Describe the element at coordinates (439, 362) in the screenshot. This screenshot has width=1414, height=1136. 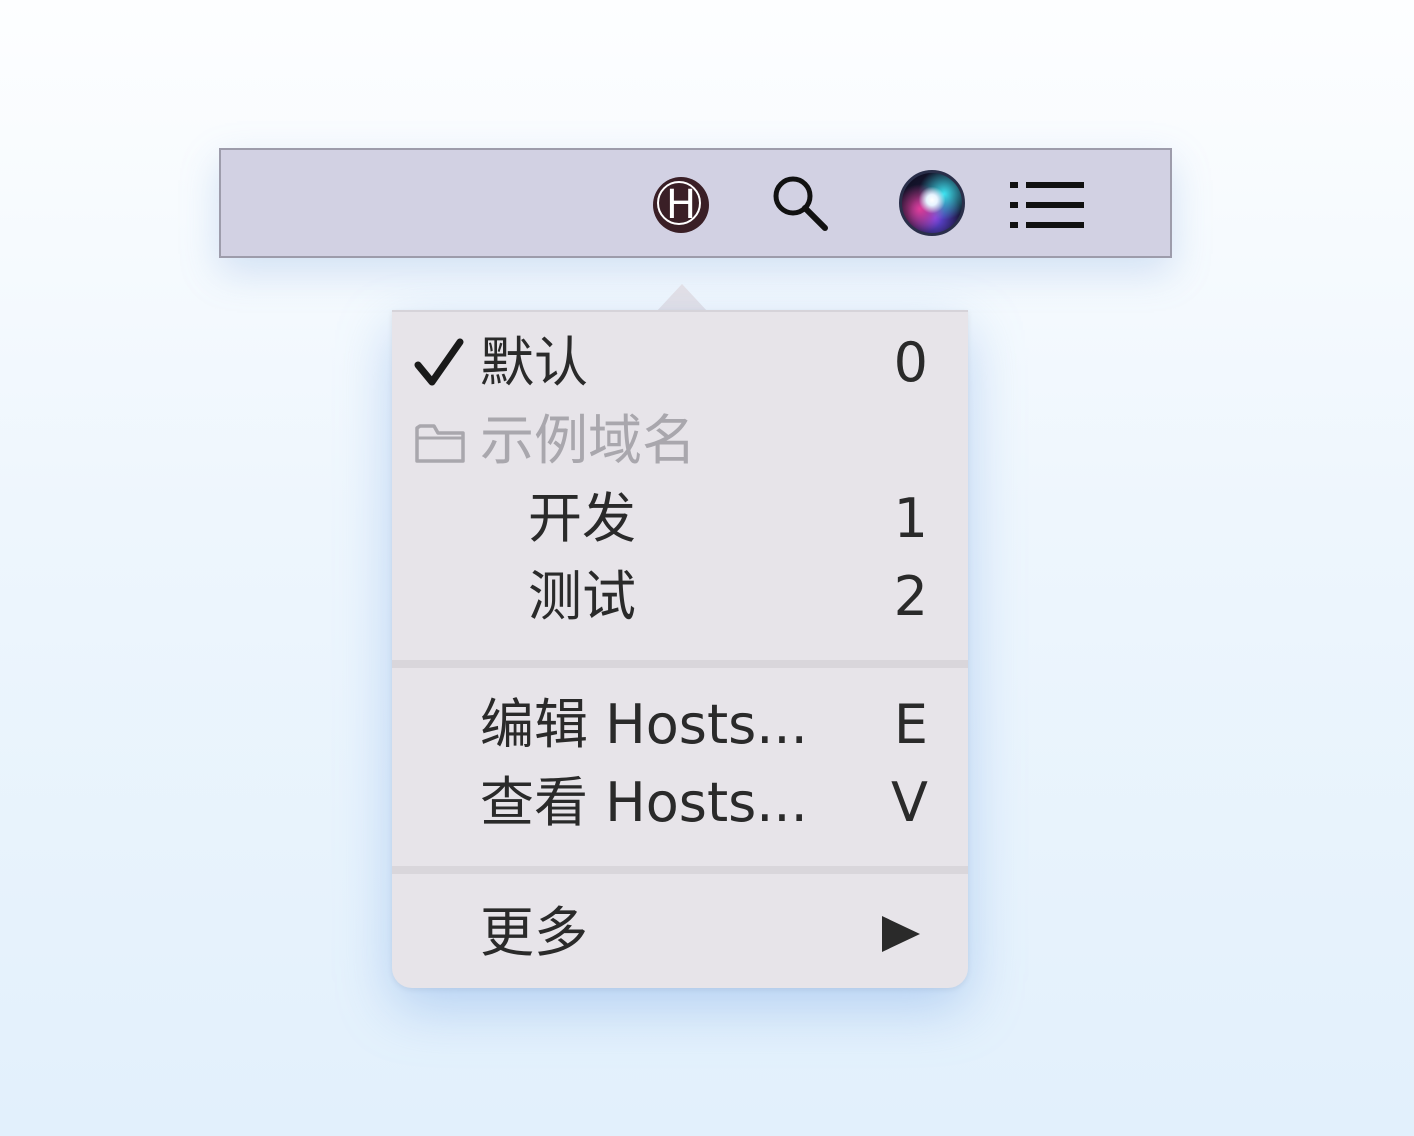
I see `checkmark-icon` at that location.